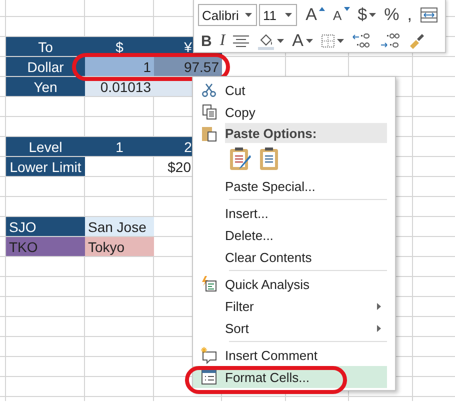 The height and width of the screenshot is (404, 455). I want to click on fill-color-icon, so click(266, 41).